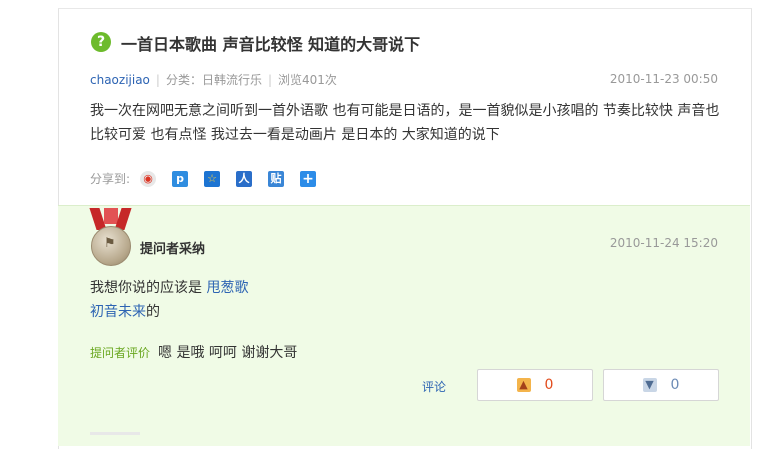 This screenshot has height=449, width=758. What do you see at coordinates (523, 385) in the screenshot?
I see `thumbs-up-icon: ▲` at bounding box center [523, 385].